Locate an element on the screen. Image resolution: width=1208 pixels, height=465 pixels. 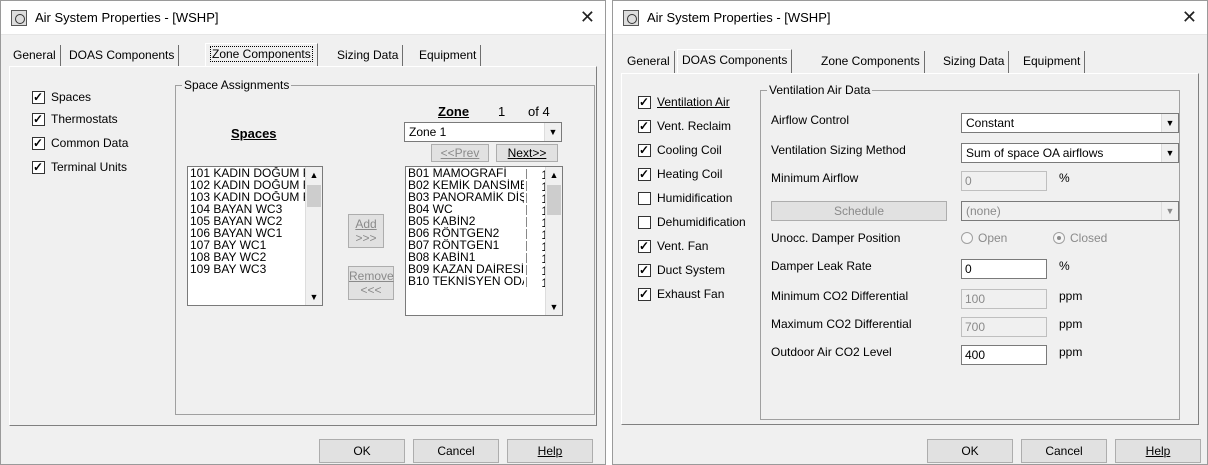
chk-humidification: Humidification is located at coordinates (685, 198).